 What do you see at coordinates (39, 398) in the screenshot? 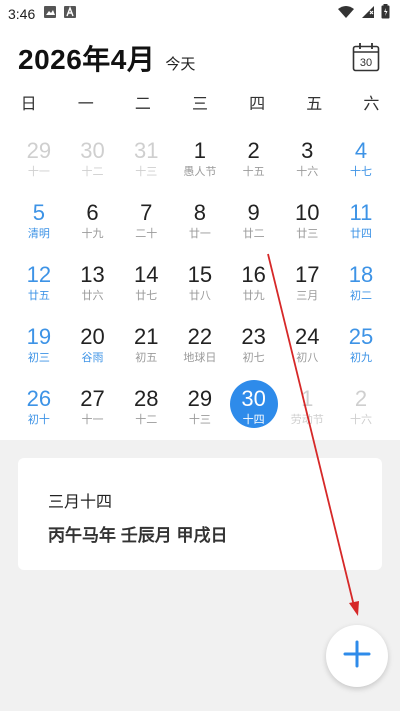
I see `day-number: 26` at bounding box center [39, 398].